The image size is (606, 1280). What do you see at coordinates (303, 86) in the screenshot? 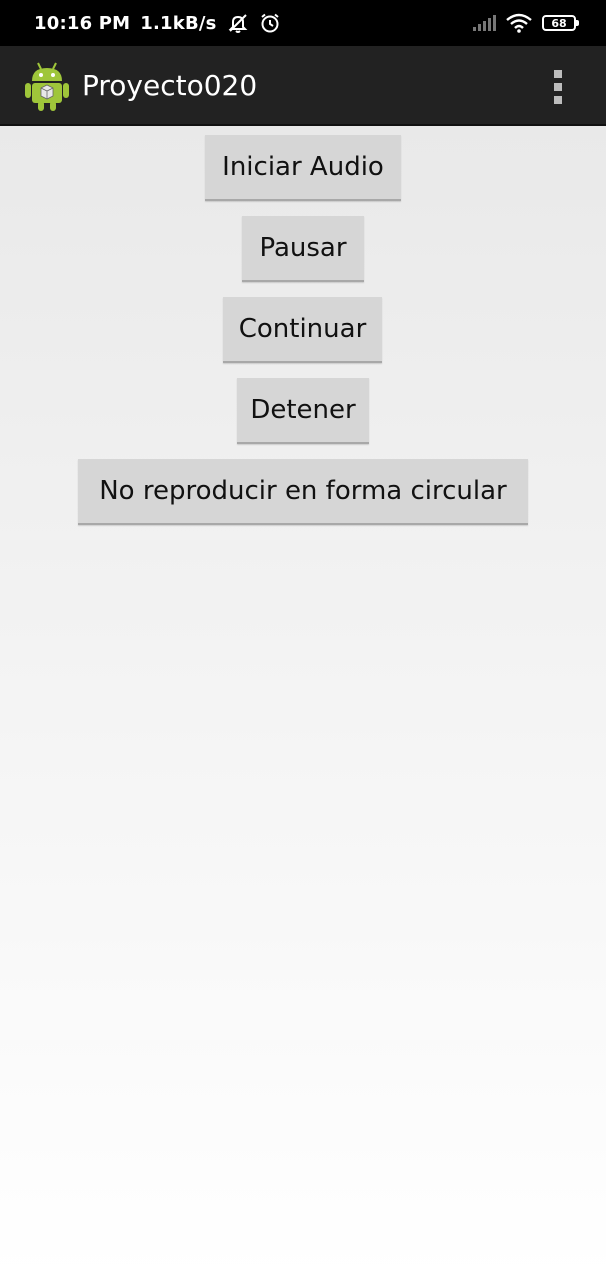
I see `action-bar: Proyecto020` at bounding box center [303, 86].